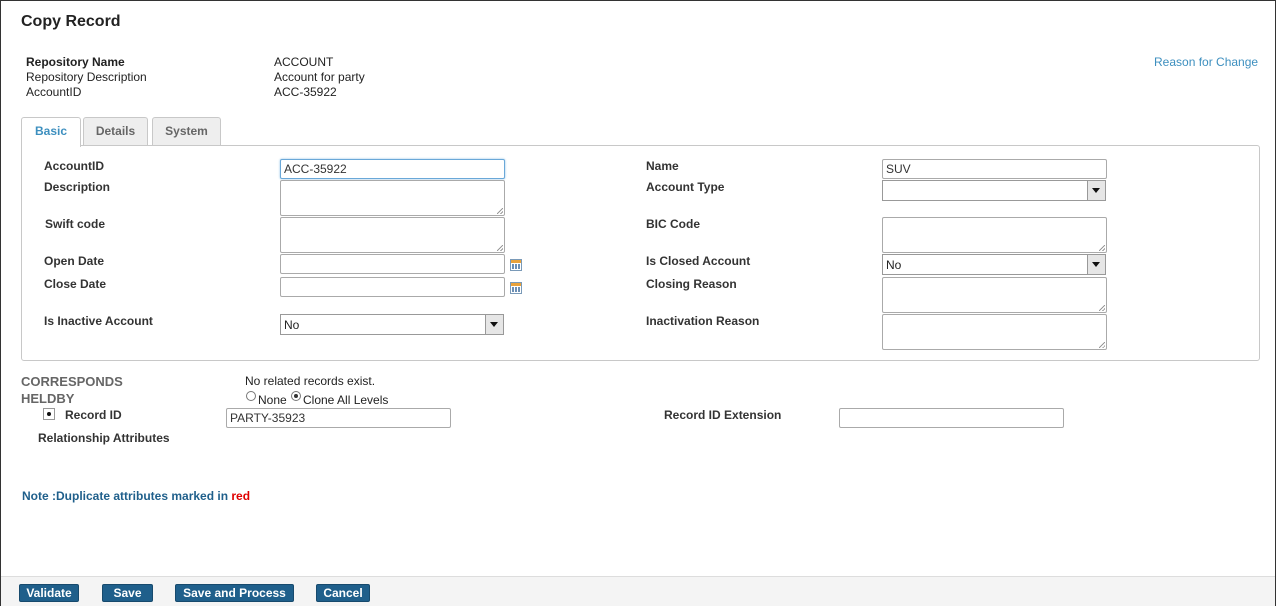 The height and width of the screenshot is (606, 1276). What do you see at coordinates (392, 324) in the screenshot?
I see `is-inactive-select: No` at bounding box center [392, 324].